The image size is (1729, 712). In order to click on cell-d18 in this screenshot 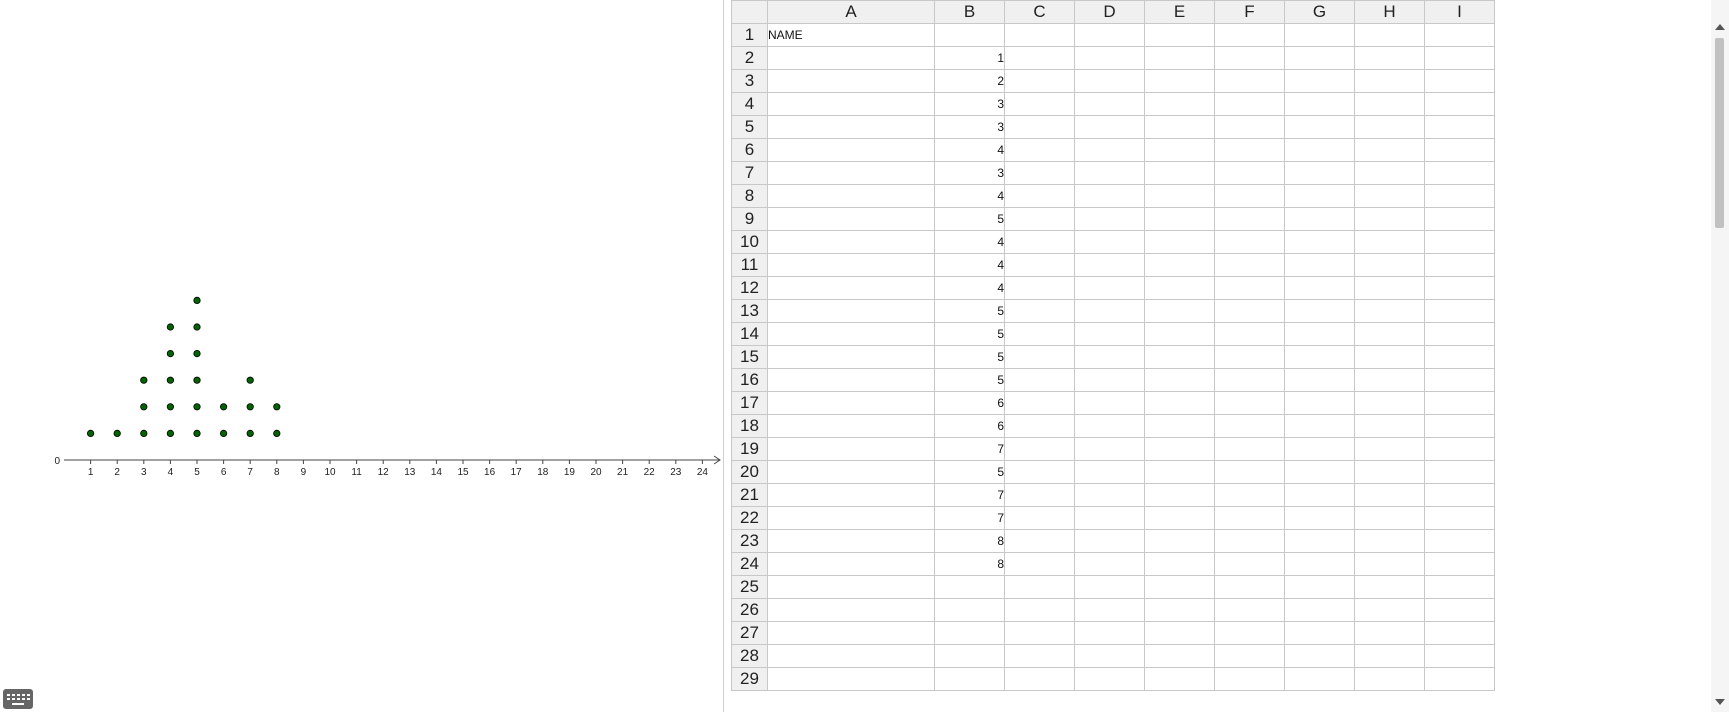, I will do `click(1109, 426)`.